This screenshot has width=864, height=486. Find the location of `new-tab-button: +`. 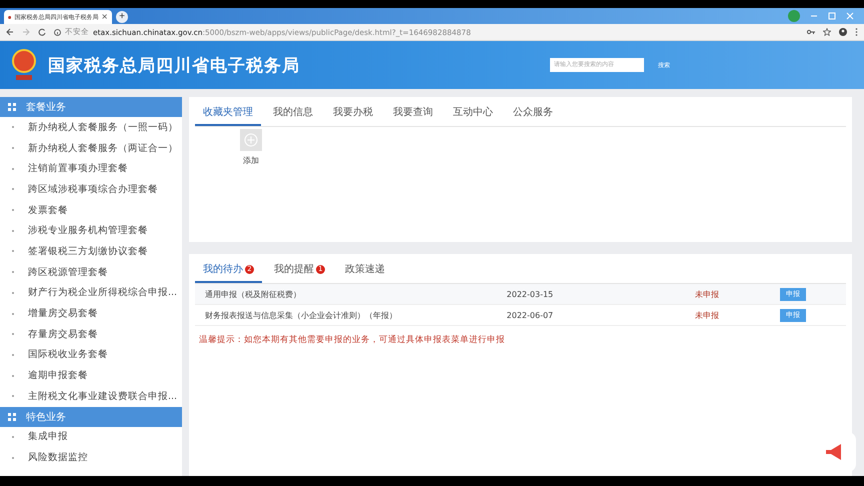

new-tab-button: + is located at coordinates (122, 17).